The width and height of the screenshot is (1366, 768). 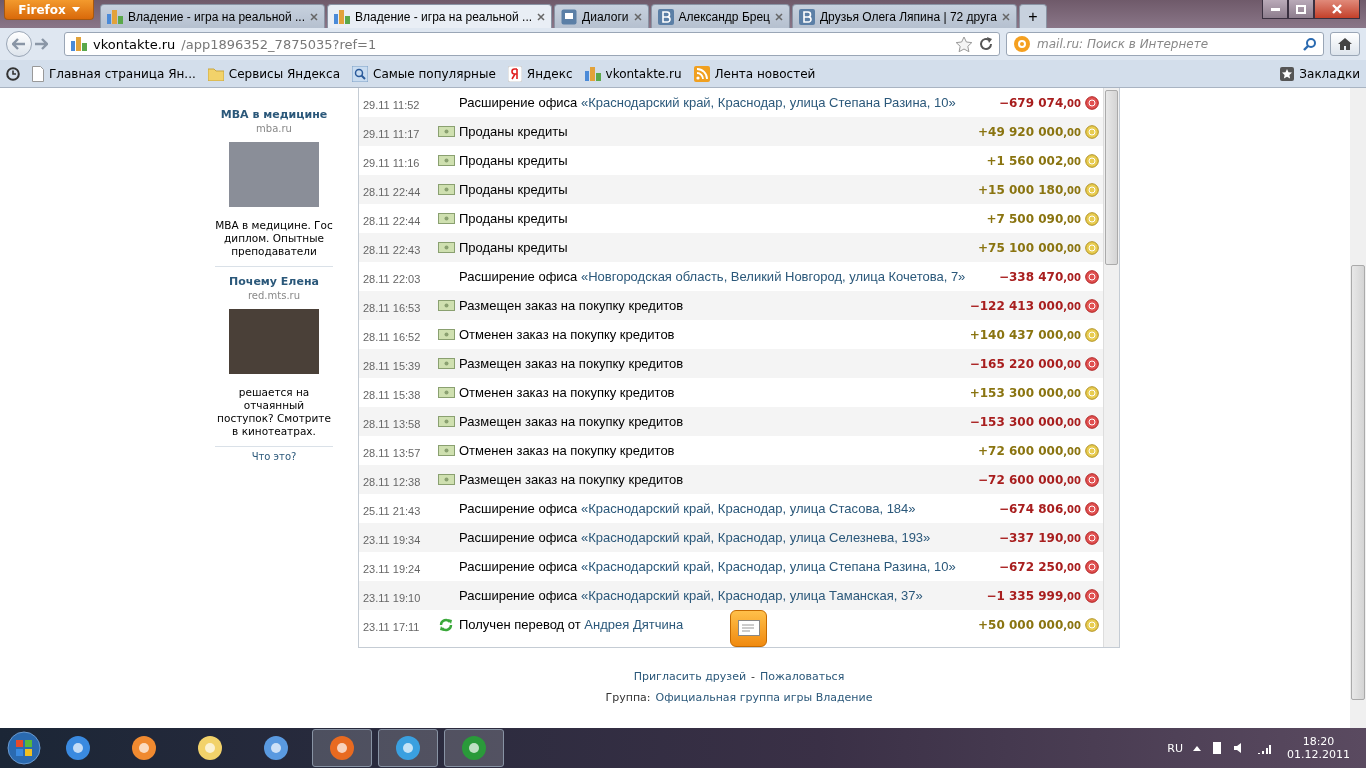 What do you see at coordinates (274, 281) in the screenshot?
I see `ad-title-link: Почему Елена` at bounding box center [274, 281].